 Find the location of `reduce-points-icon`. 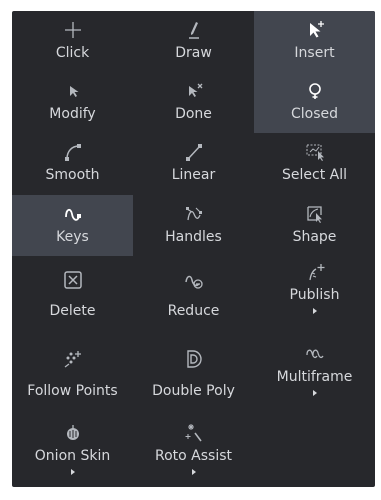

reduce-points-icon is located at coordinates (194, 280).